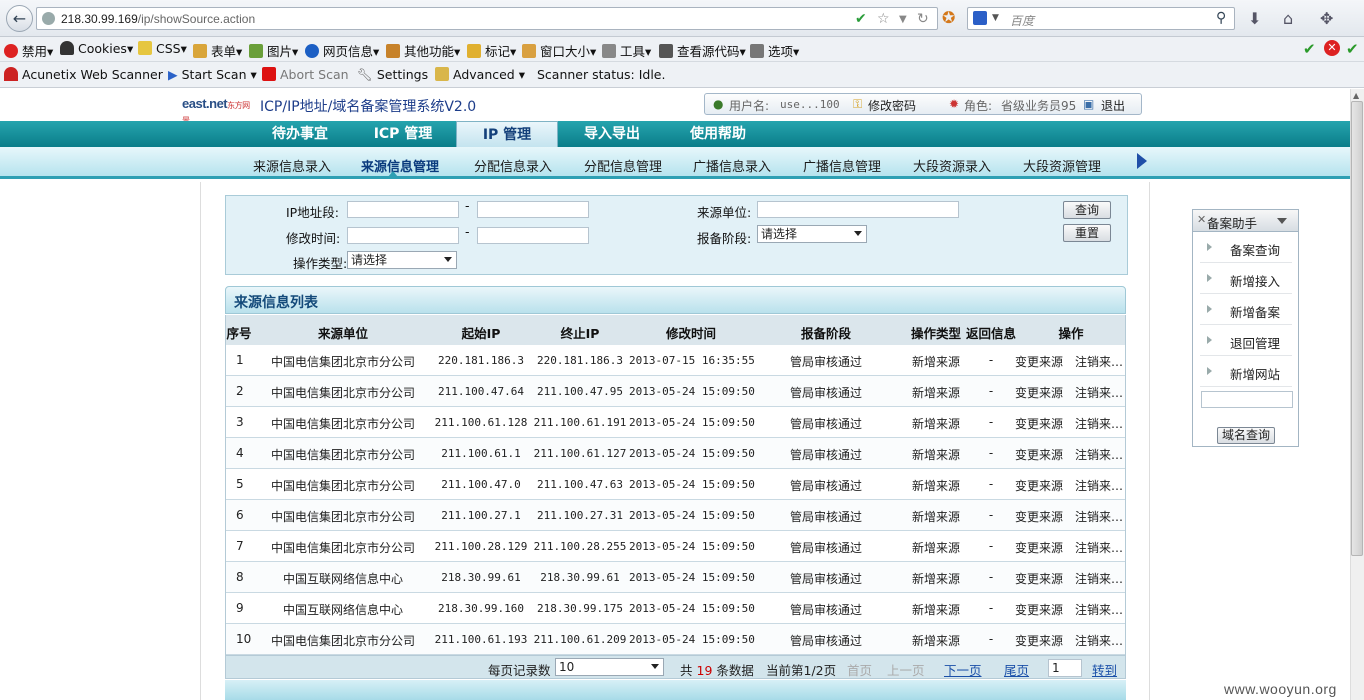 This screenshot has width=1364, height=700. What do you see at coordinates (1309, 49) in the screenshot?
I see `valid-check-icon: ✔` at bounding box center [1309, 49].